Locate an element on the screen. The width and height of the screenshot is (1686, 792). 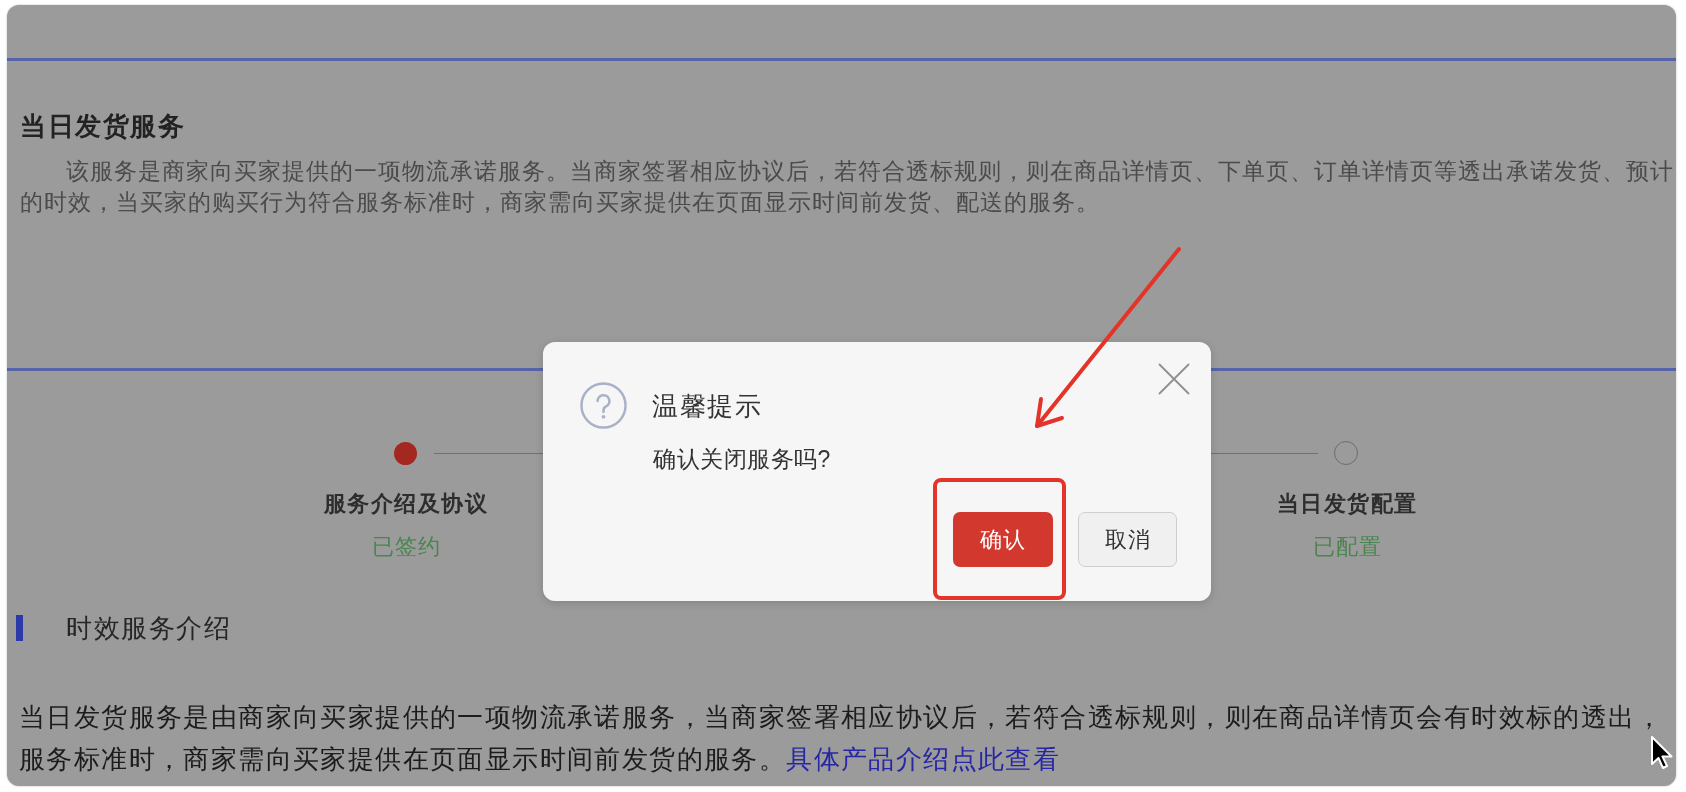
product-link: 具体产品介绍点此查看 is located at coordinates (923, 759).